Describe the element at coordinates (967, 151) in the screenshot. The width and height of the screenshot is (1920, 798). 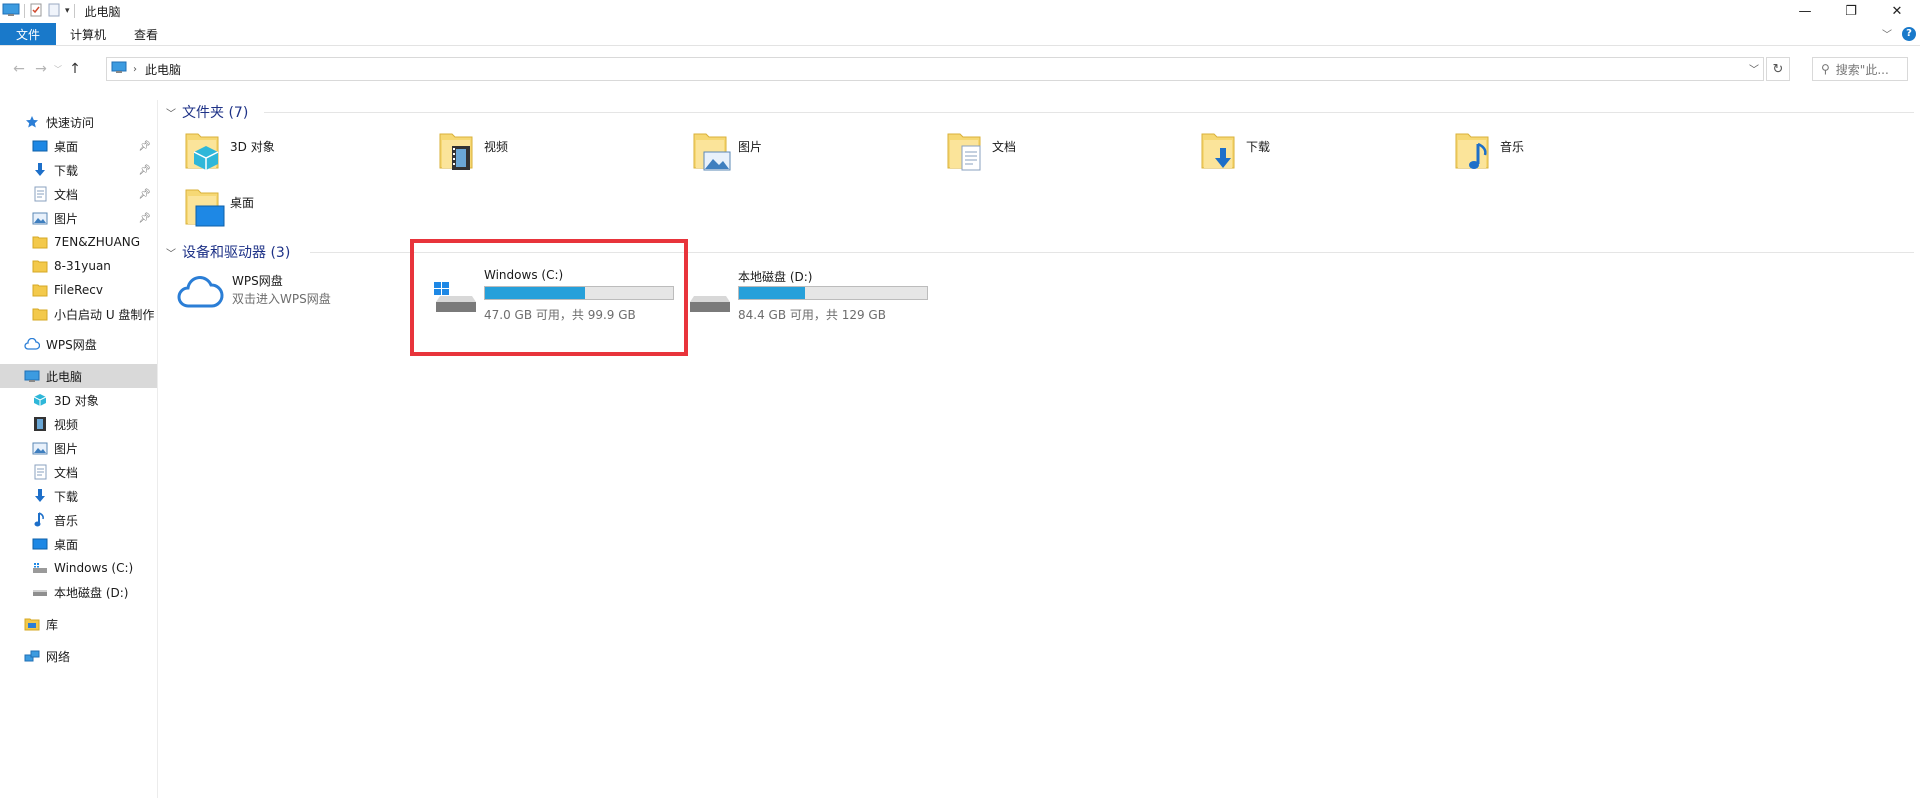
I see `document-folder-icon` at that location.